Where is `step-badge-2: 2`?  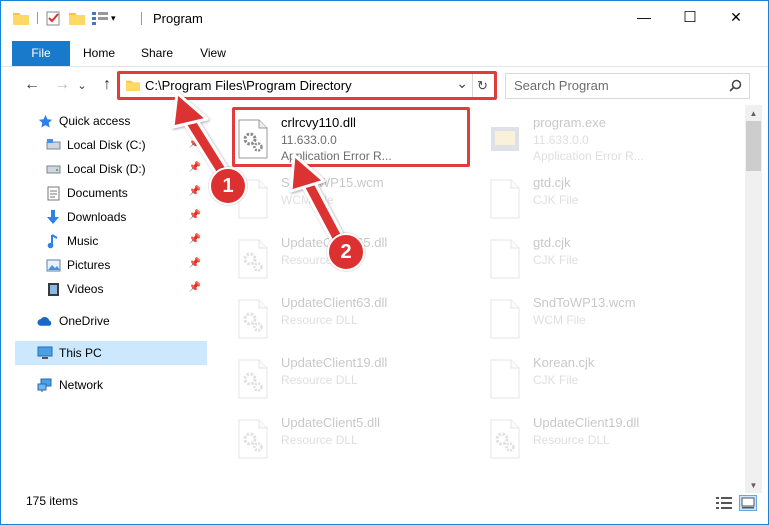 step-badge-2: 2 is located at coordinates (346, 252).